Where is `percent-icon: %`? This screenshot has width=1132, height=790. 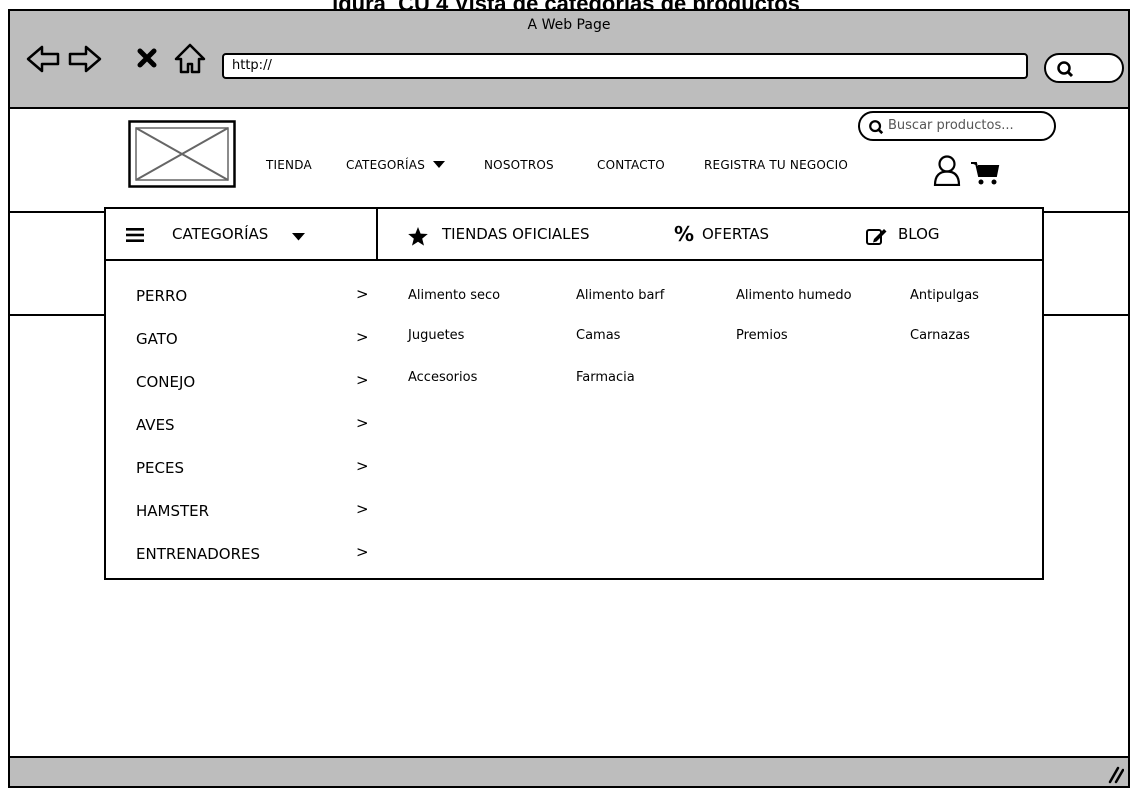
percent-icon: % is located at coordinates (684, 234).